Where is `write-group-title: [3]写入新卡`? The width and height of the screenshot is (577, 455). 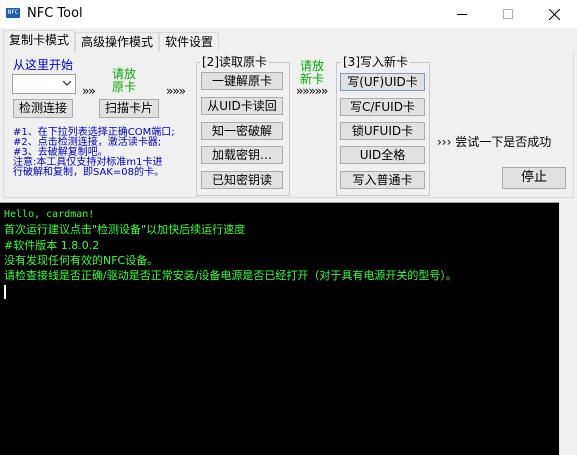
write-group-title: [3]写入新卡 is located at coordinates (375, 62).